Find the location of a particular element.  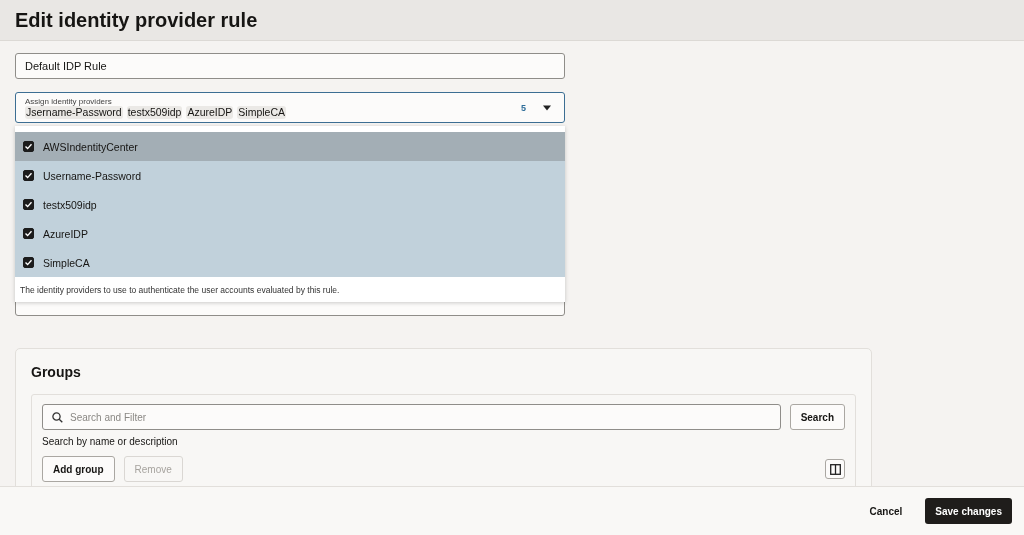

provider-chip: AzureIDP is located at coordinates (210, 112).